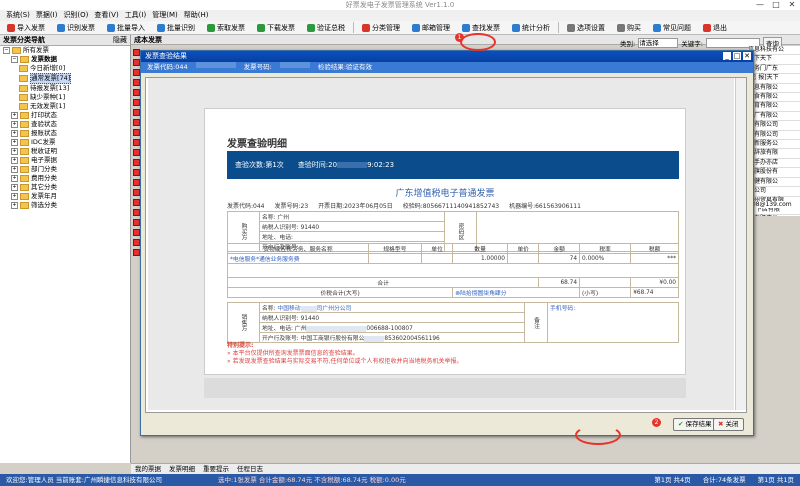  I want to click on toolbar-button-4: 索取发票, so click(226, 28).